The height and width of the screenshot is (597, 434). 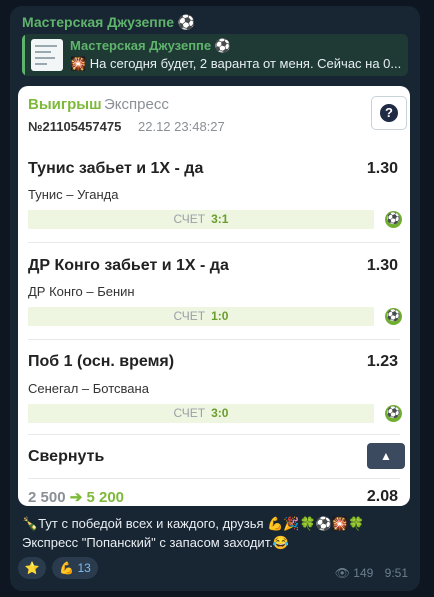 I want to click on stake-amount: 2 500 ➔ 5 200, so click(x=76, y=497).